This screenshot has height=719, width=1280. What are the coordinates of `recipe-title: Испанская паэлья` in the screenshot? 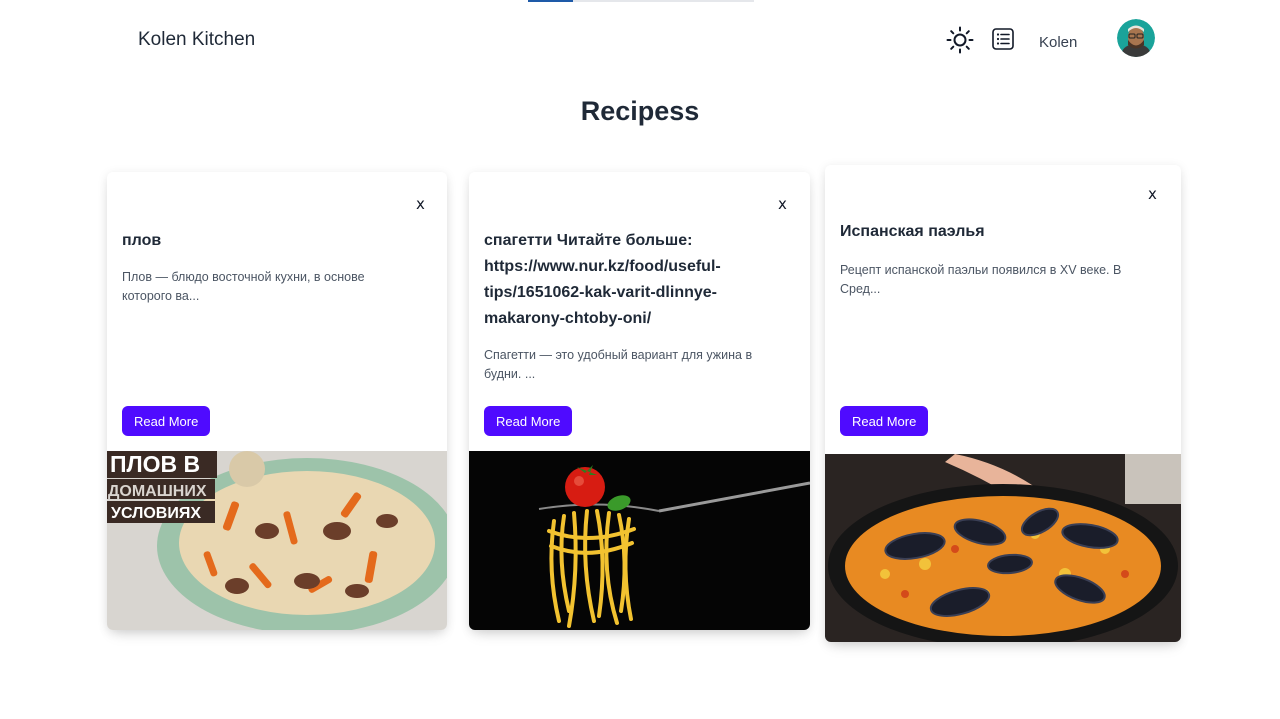 It's located at (912, 231).